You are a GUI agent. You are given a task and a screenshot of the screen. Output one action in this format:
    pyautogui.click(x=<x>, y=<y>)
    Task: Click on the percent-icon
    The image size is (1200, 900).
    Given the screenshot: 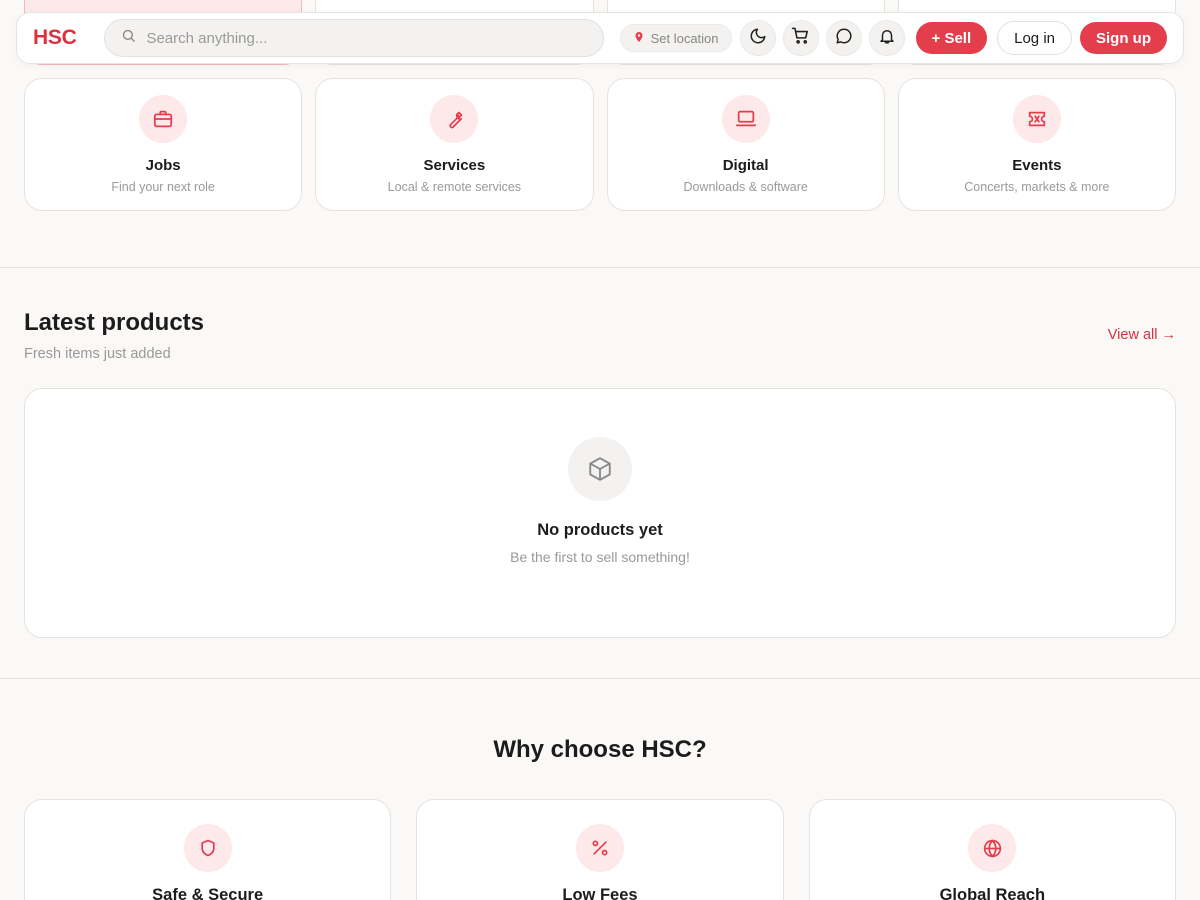 What is the action you would take?
    pyautogui.click(x=599, y=848)
    